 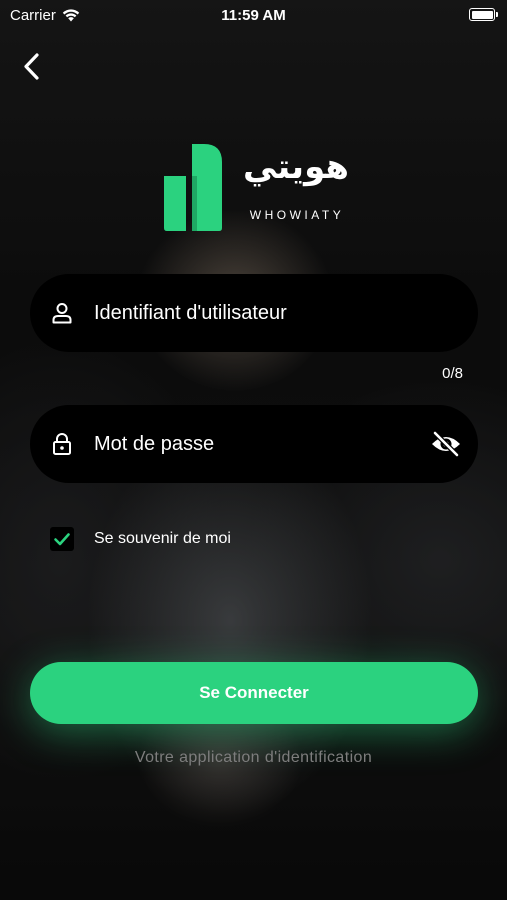 I want to click on remember-me-checkbox: Se souvenir de moi, so click(x=140, y=539).